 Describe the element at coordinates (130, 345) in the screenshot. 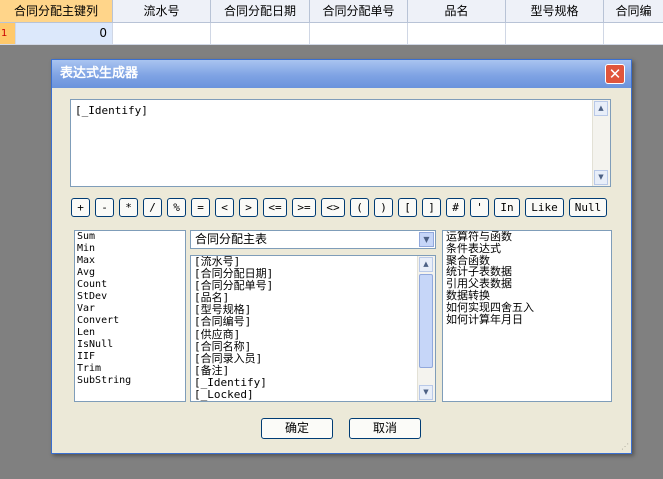

I see `list-item: IsNull` at that location.